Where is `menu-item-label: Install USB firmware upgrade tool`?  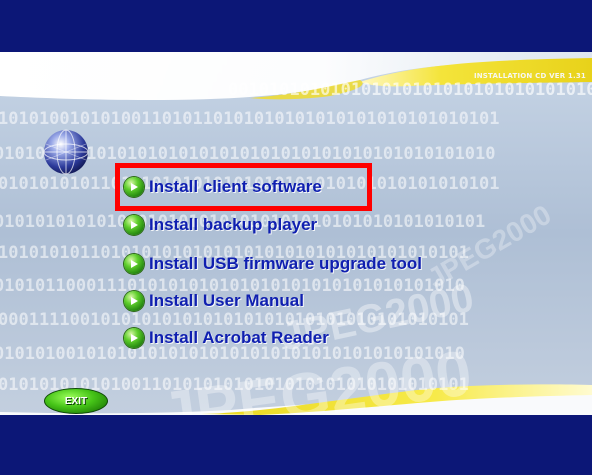 menu-item-label: Install USB firmware upgrade tool is located at coordinates (285, 263).